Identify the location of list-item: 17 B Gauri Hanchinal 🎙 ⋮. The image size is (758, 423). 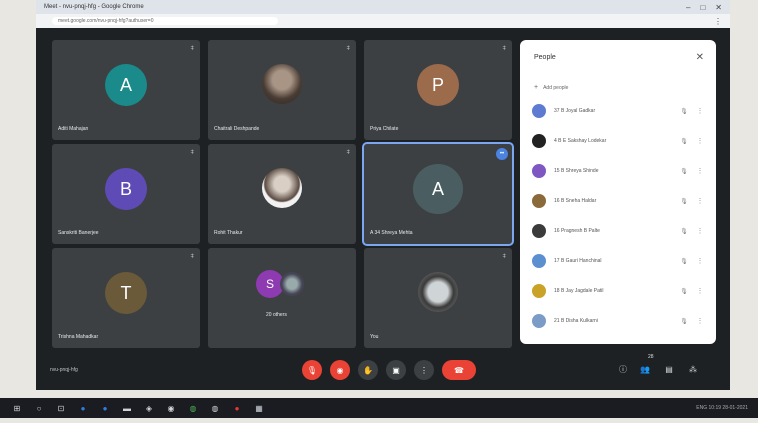
(619, 261).